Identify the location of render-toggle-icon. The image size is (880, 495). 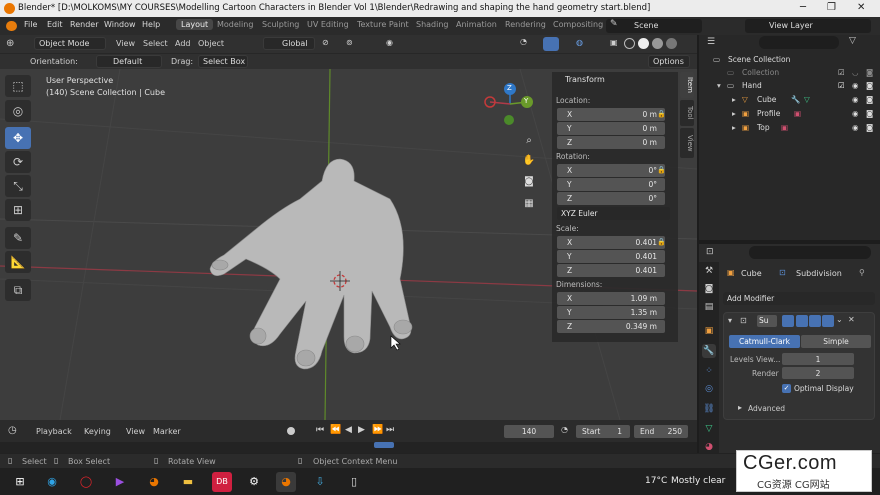
(828, 321).